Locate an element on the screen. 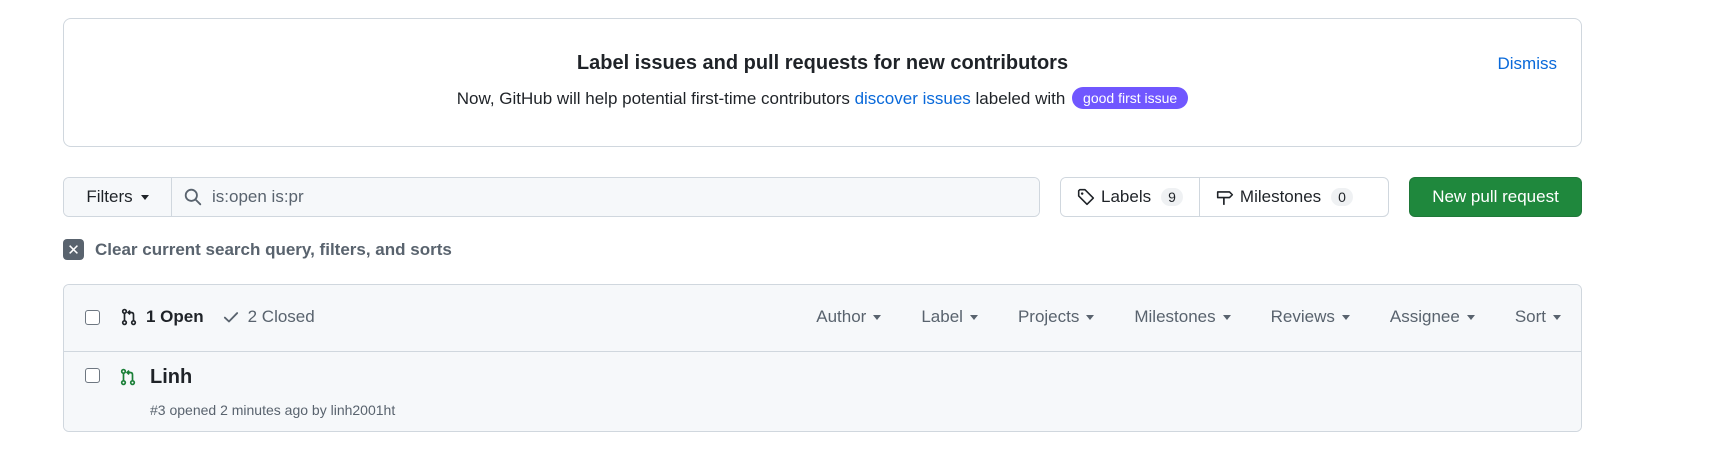  pull-request-meta: #3 opened 2 minutes ago by linh2001ht is located at coordinates (272, 410).